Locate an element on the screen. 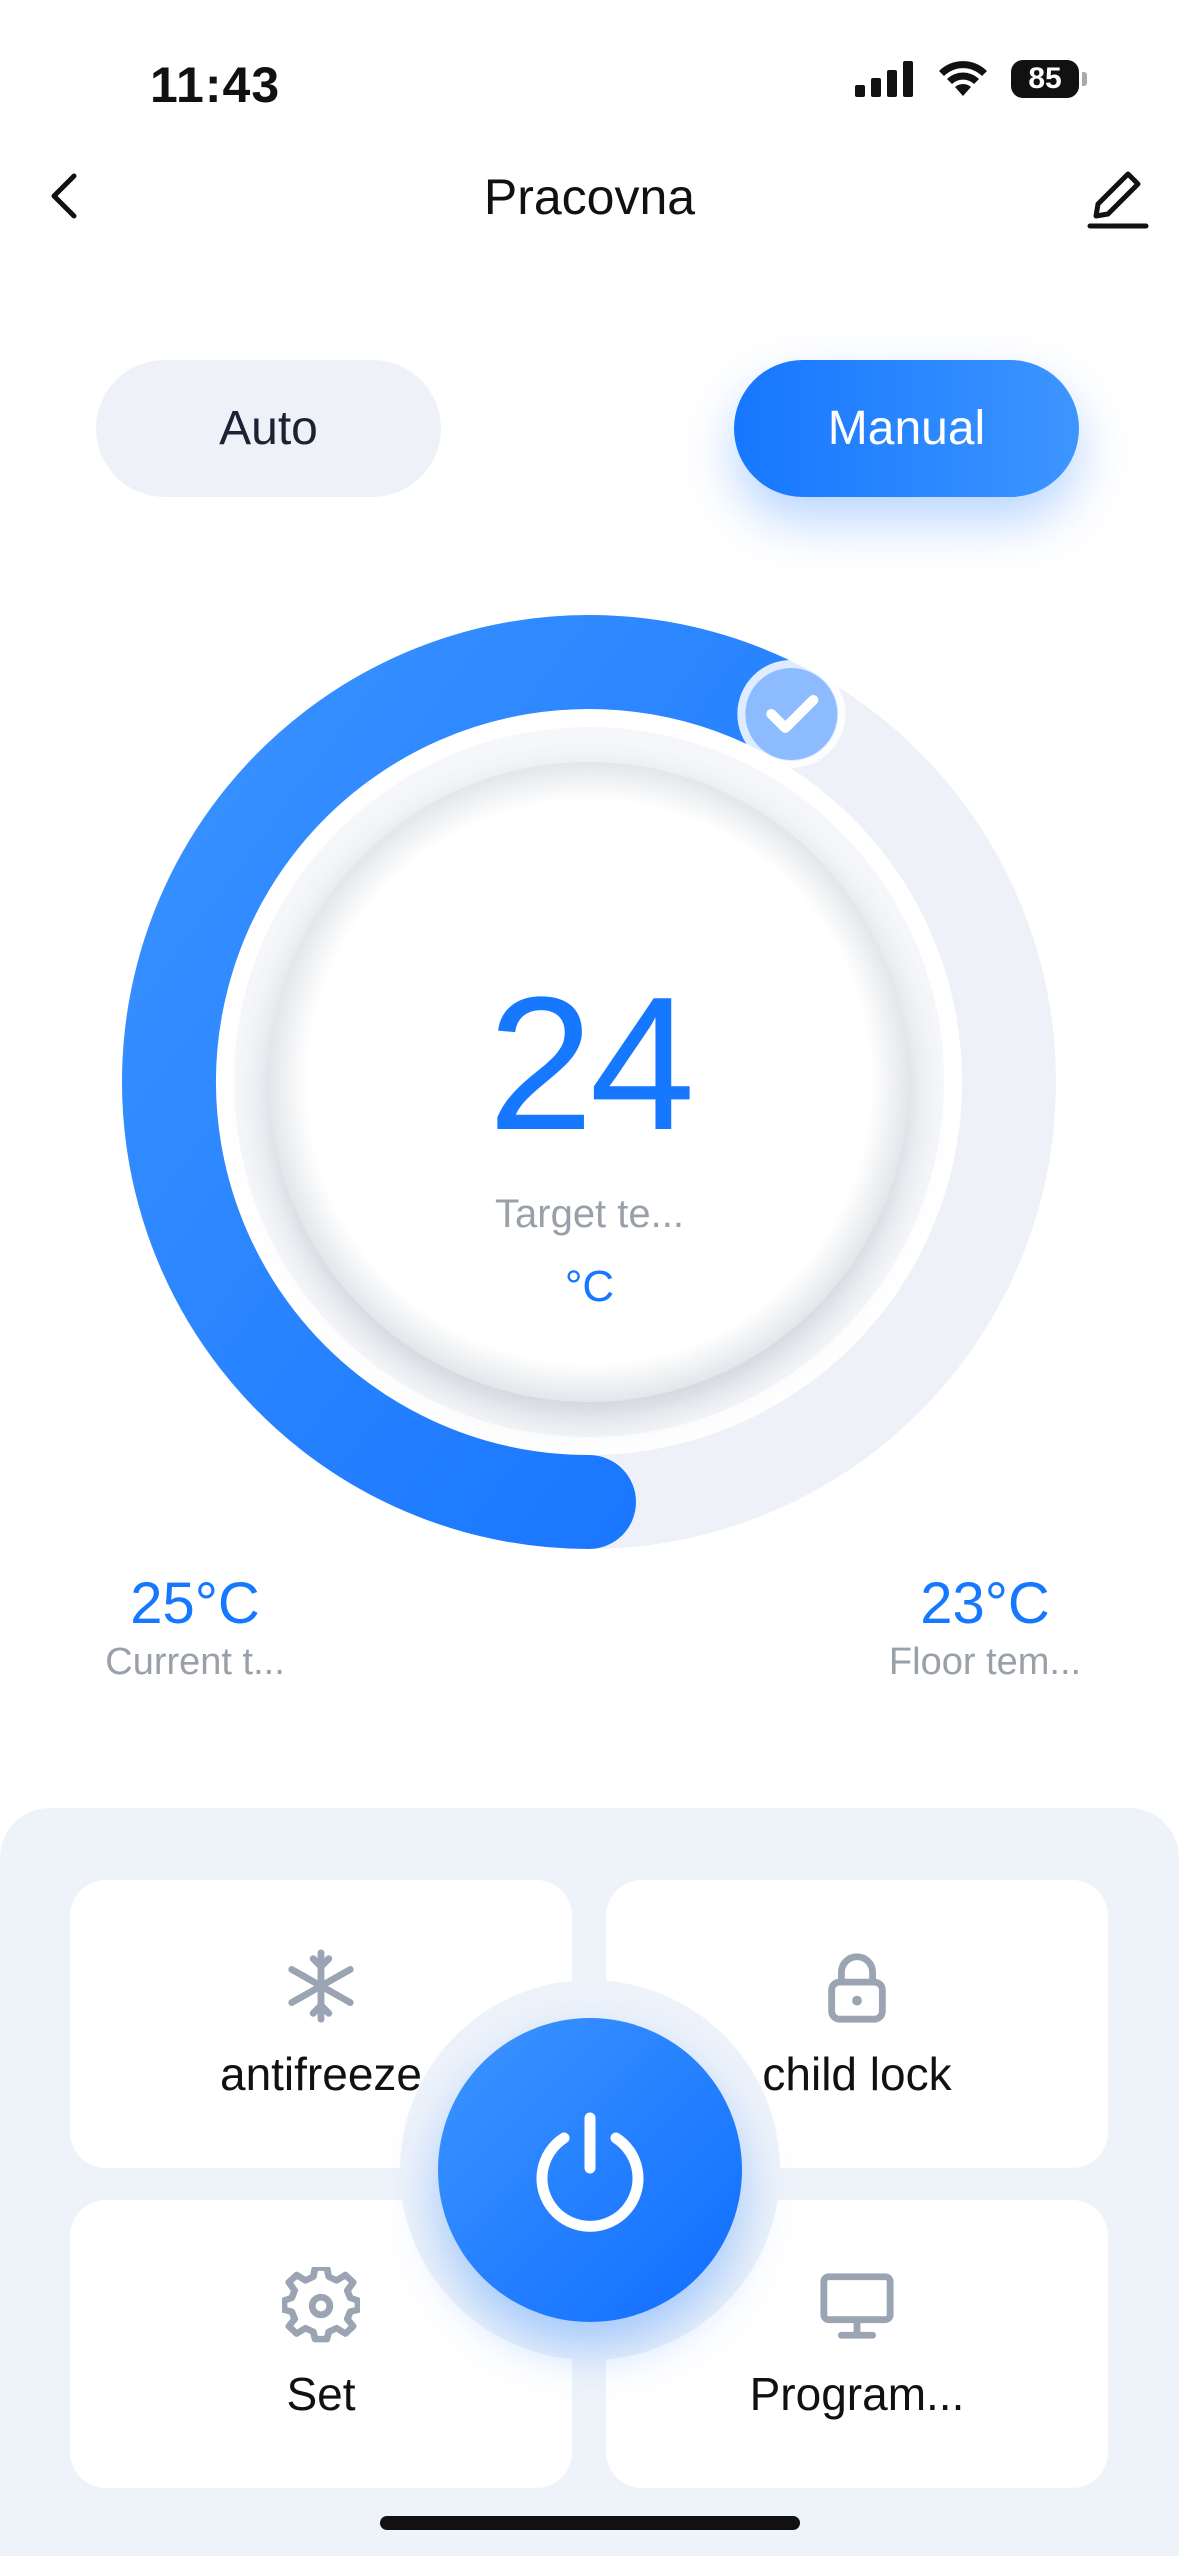  child-lock-label: child lock is located at coordinates (857, 2074).